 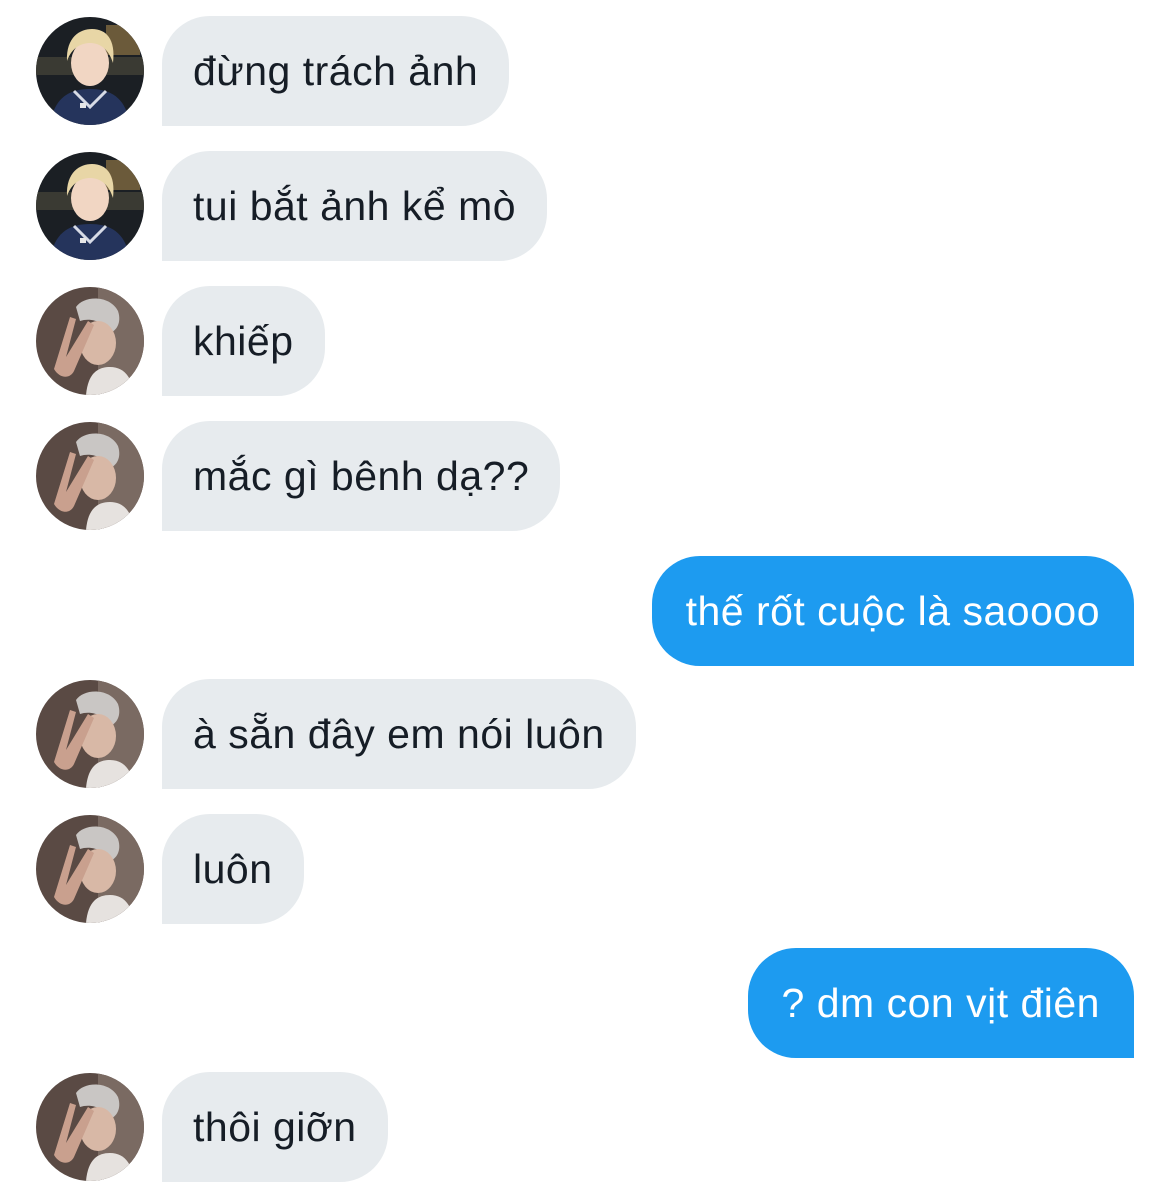 I want to click on message-bubble-outgoing: thế rốt cuộc là saoooo, so click(x=892, y=611).